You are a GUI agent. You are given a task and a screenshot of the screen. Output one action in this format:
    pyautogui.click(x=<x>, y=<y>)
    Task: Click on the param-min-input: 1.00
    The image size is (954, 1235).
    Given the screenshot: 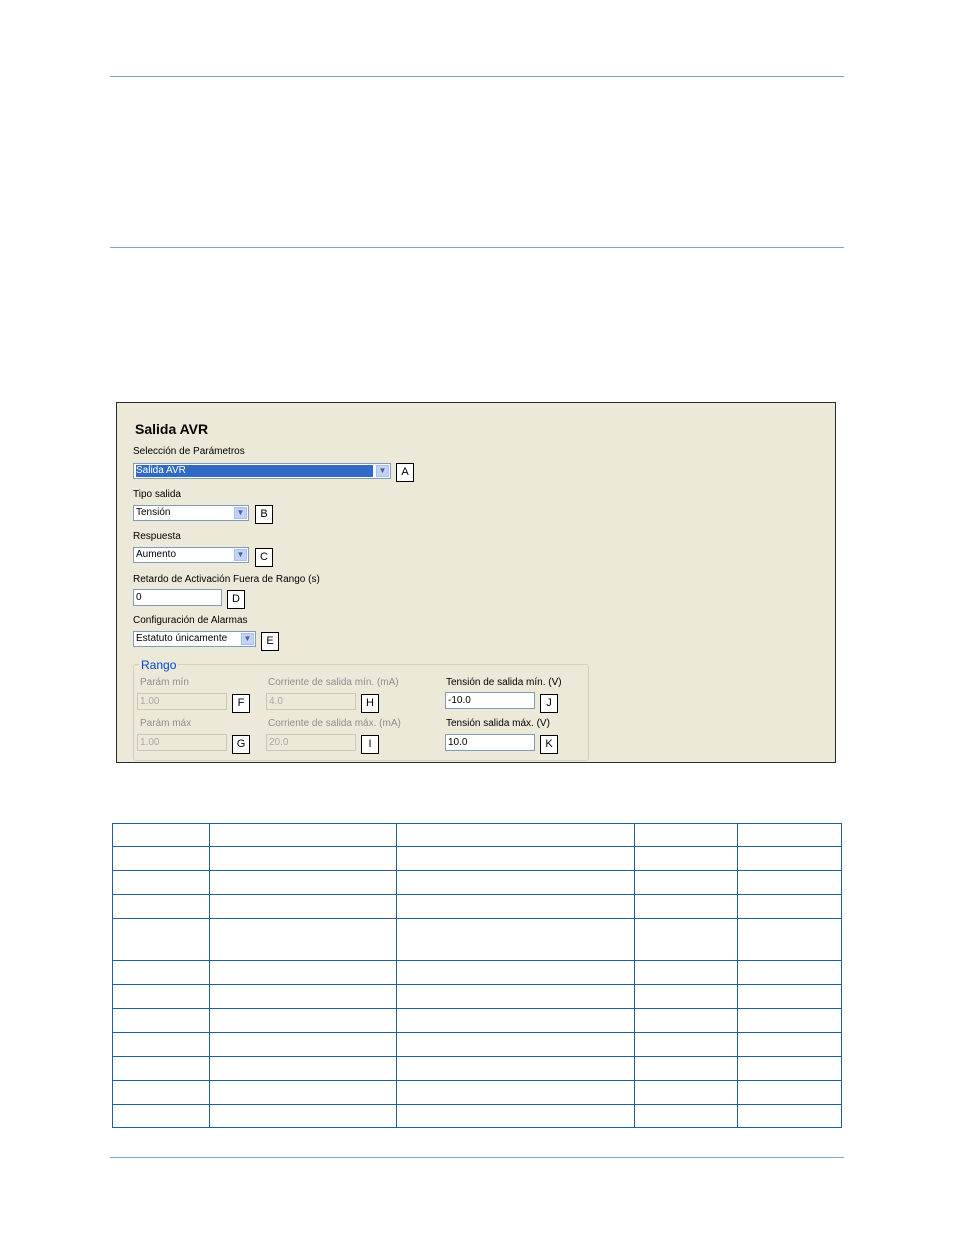 What is the action you would take?
    pyautogui.click(x=182, y=701)
    